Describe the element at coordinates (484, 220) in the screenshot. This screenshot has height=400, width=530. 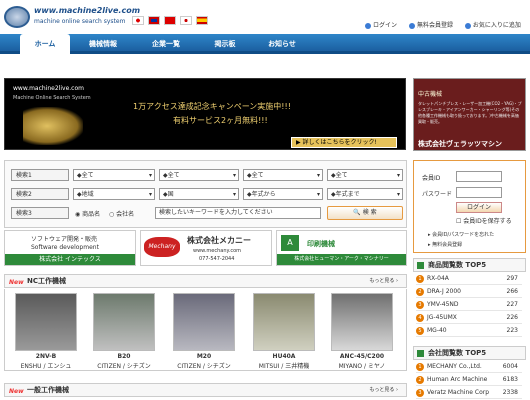
I see `save-id-checkbox: ☐ 会員IDを保存する` at that location.